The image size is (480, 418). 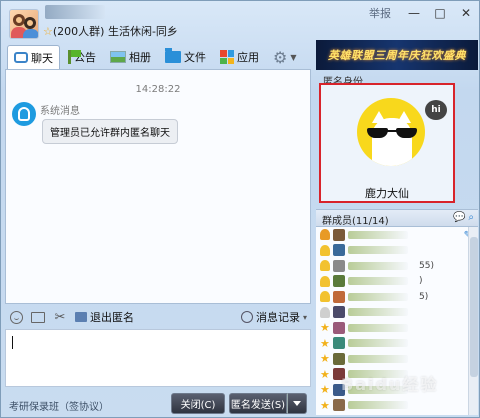 I want to click on text-caret, so click(x=12, y=342).